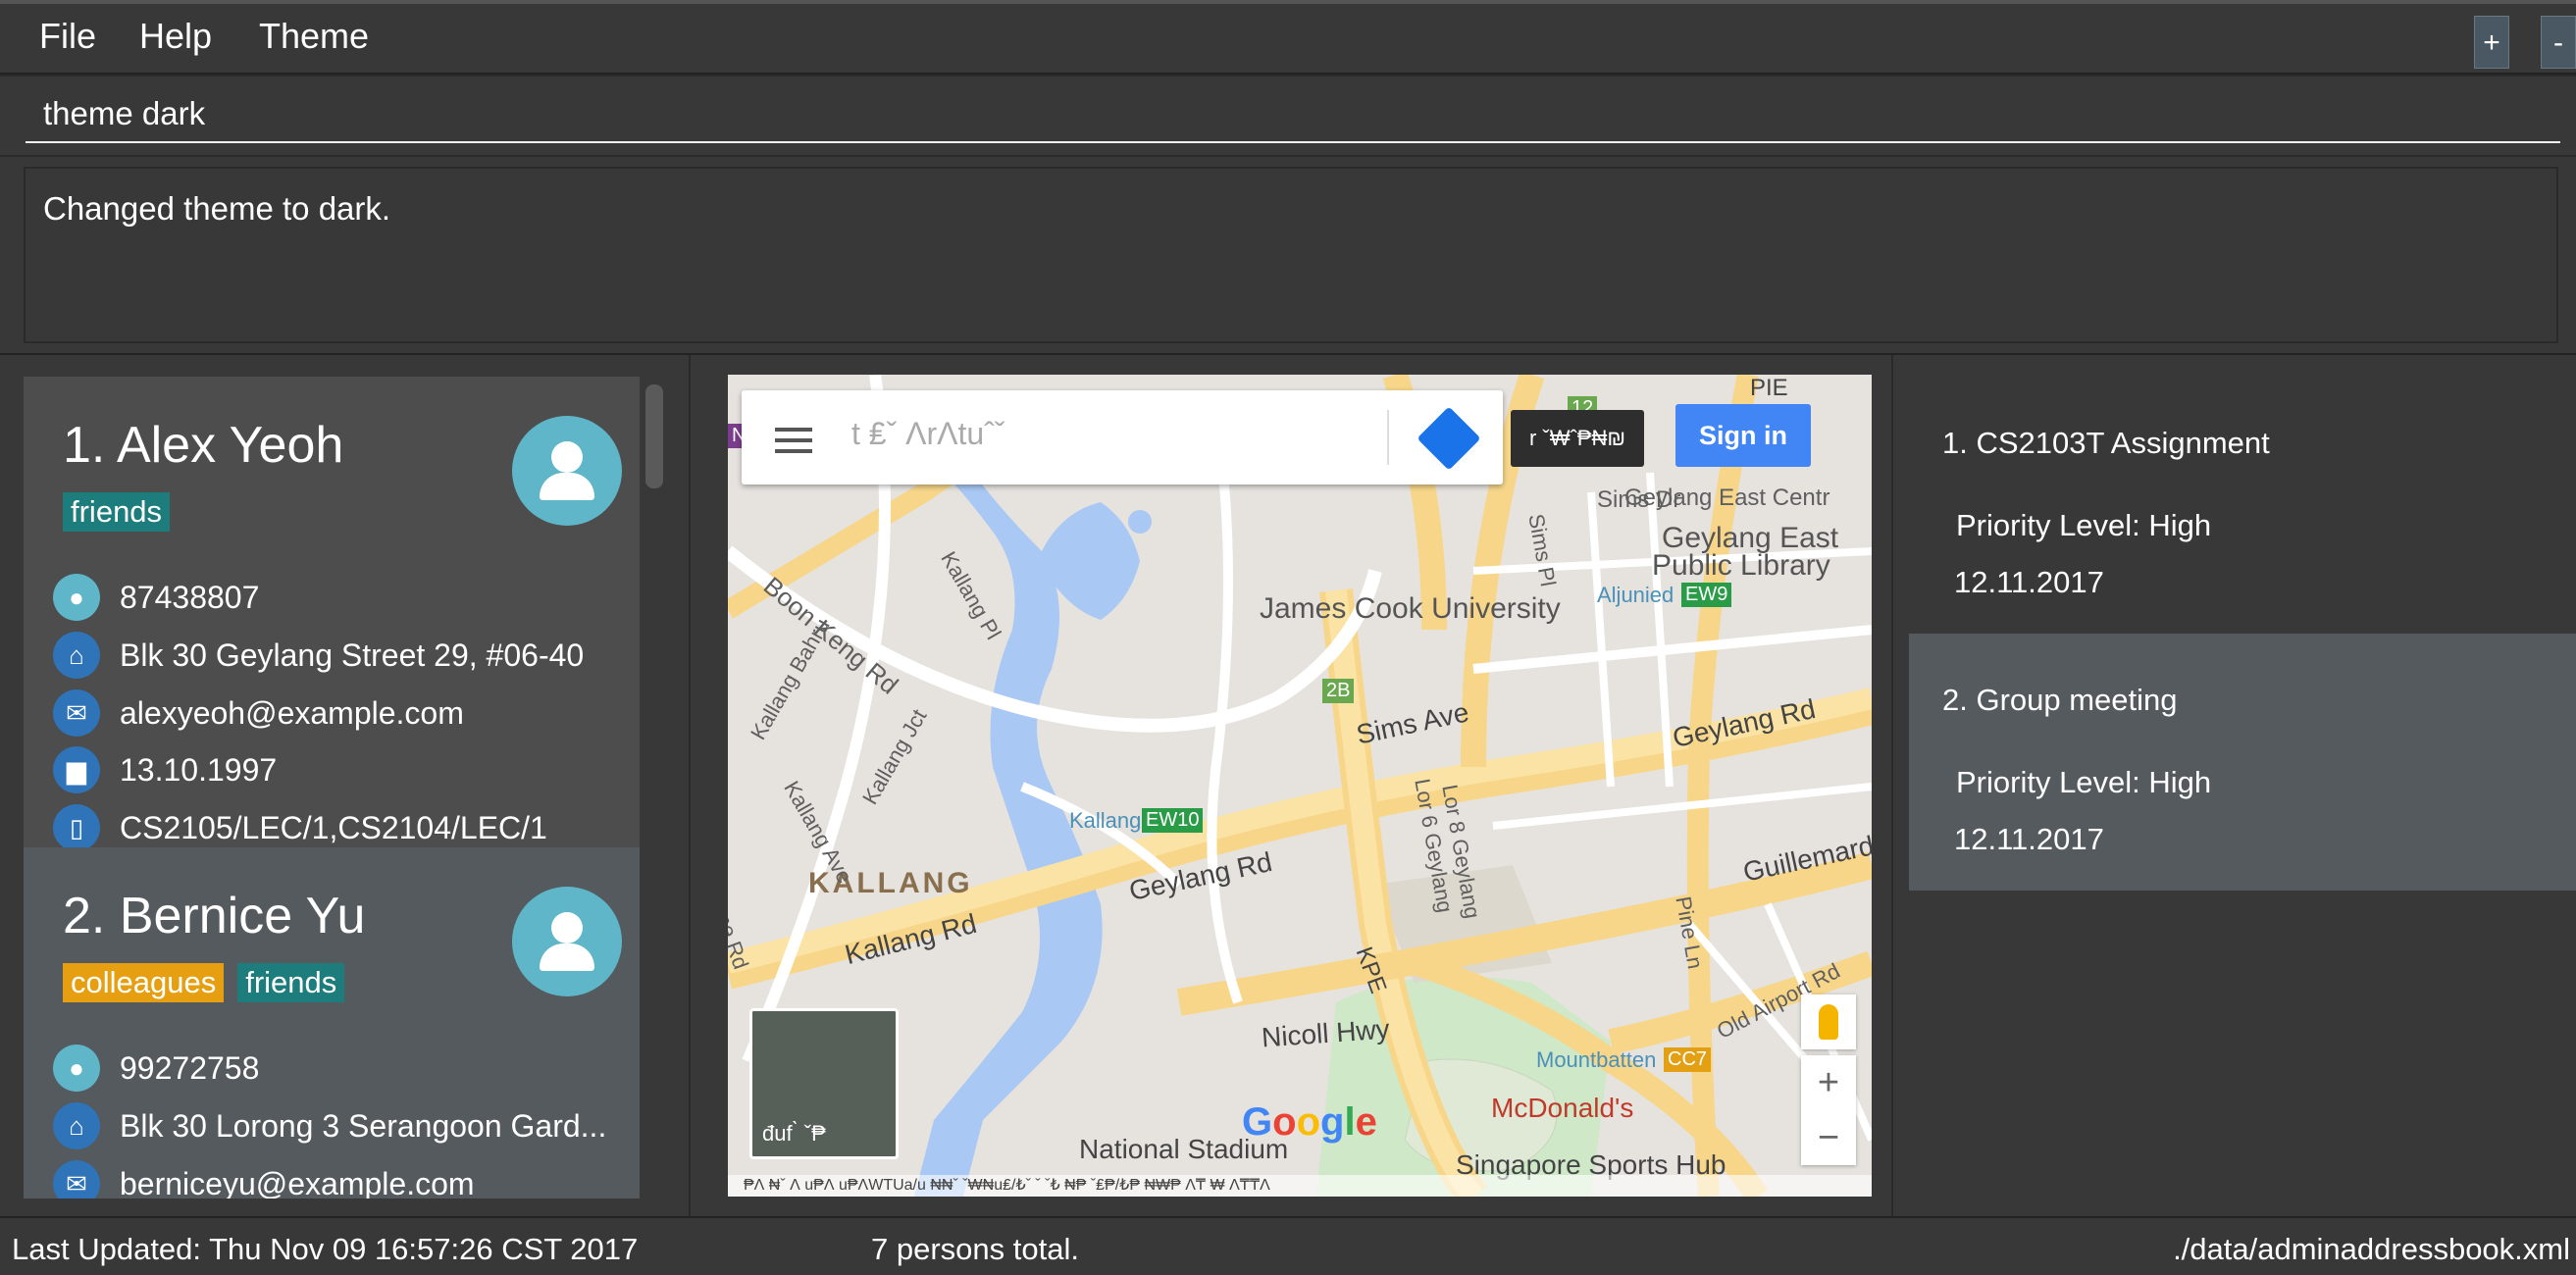 The height and width of the screenshot is (1275, 2576). I want to click on email-value: alexyeoh@example.com, so click(292, 712).